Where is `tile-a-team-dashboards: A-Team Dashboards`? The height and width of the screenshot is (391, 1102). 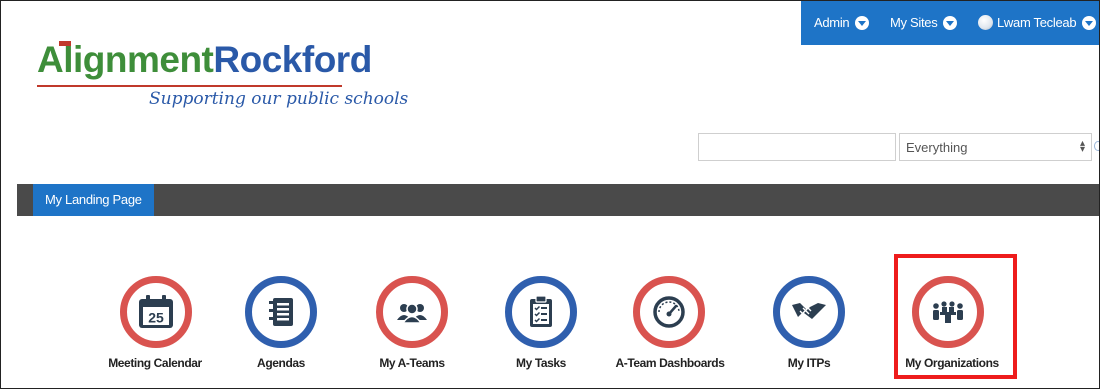
tile-a-team-dashboards: A-Team Dashboards is located at coordinates (670, 326).